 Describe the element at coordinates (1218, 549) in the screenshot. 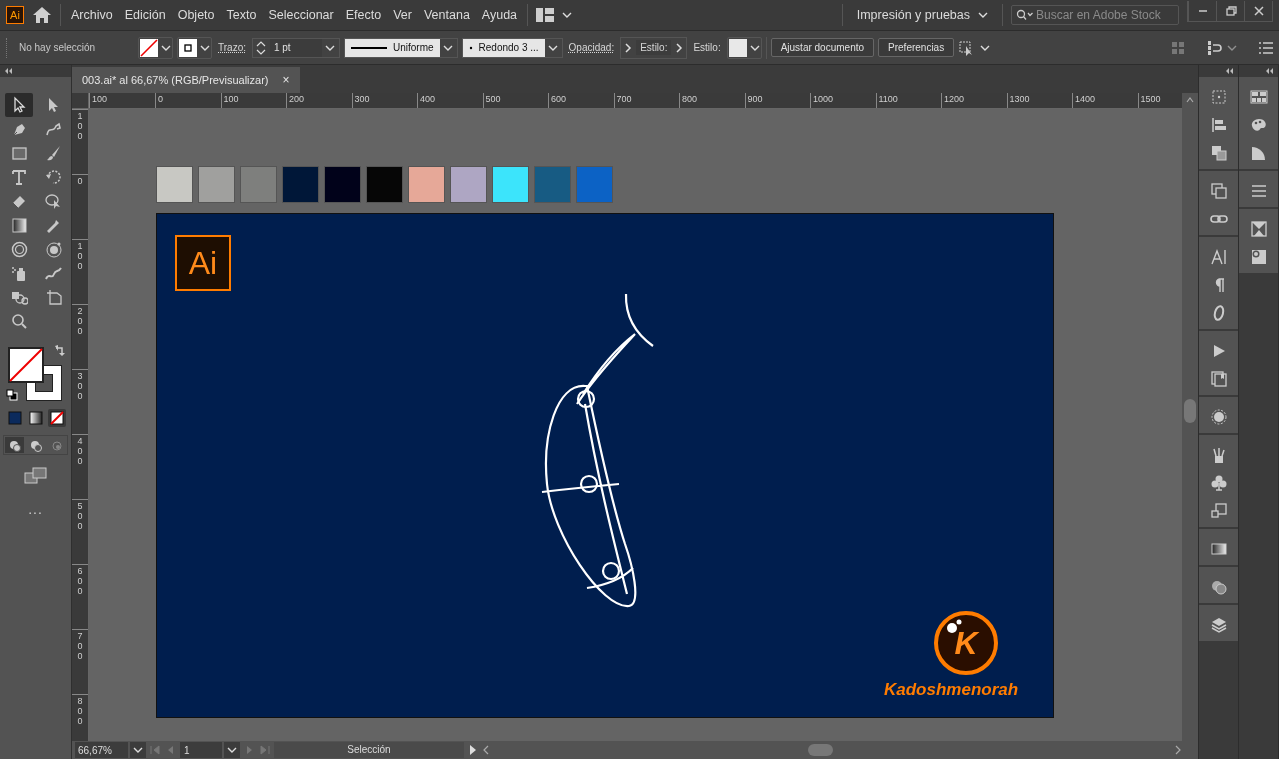

I see `gradient-panel-icon` at that location.